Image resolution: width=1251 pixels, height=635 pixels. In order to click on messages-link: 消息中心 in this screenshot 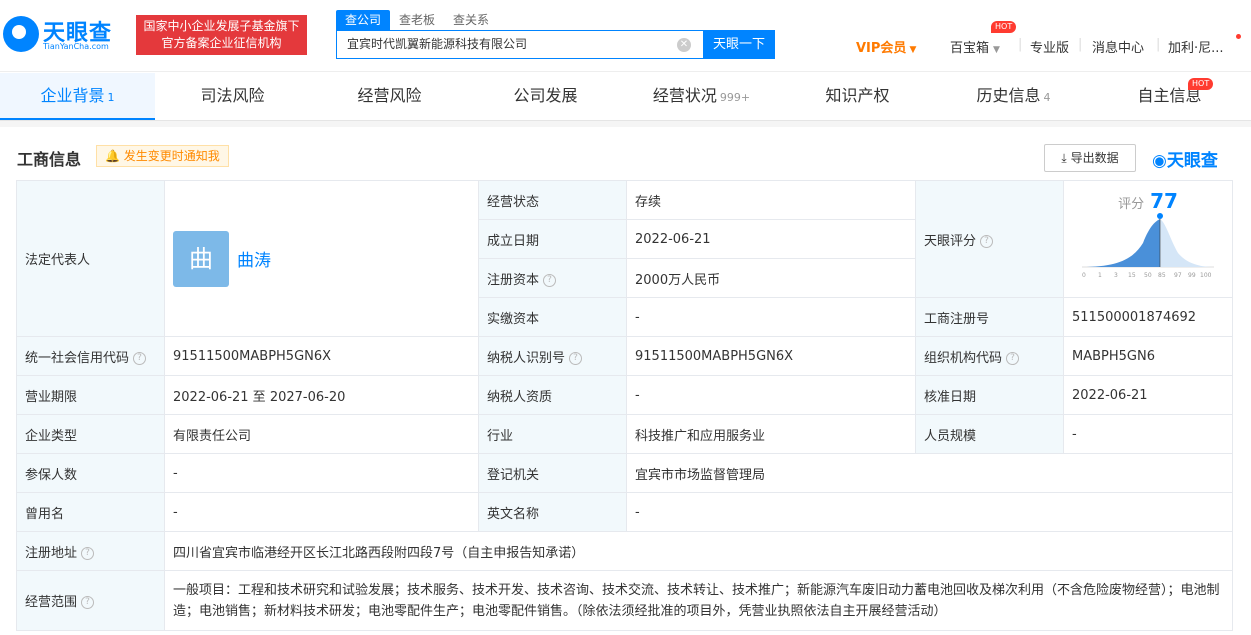, I will do `click(1118, 46)`.